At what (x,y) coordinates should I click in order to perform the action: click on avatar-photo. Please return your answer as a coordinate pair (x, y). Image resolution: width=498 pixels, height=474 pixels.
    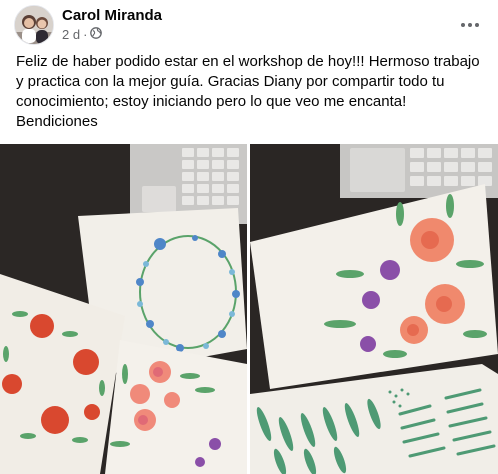
    Looking at the image, I should click on (34, 25).